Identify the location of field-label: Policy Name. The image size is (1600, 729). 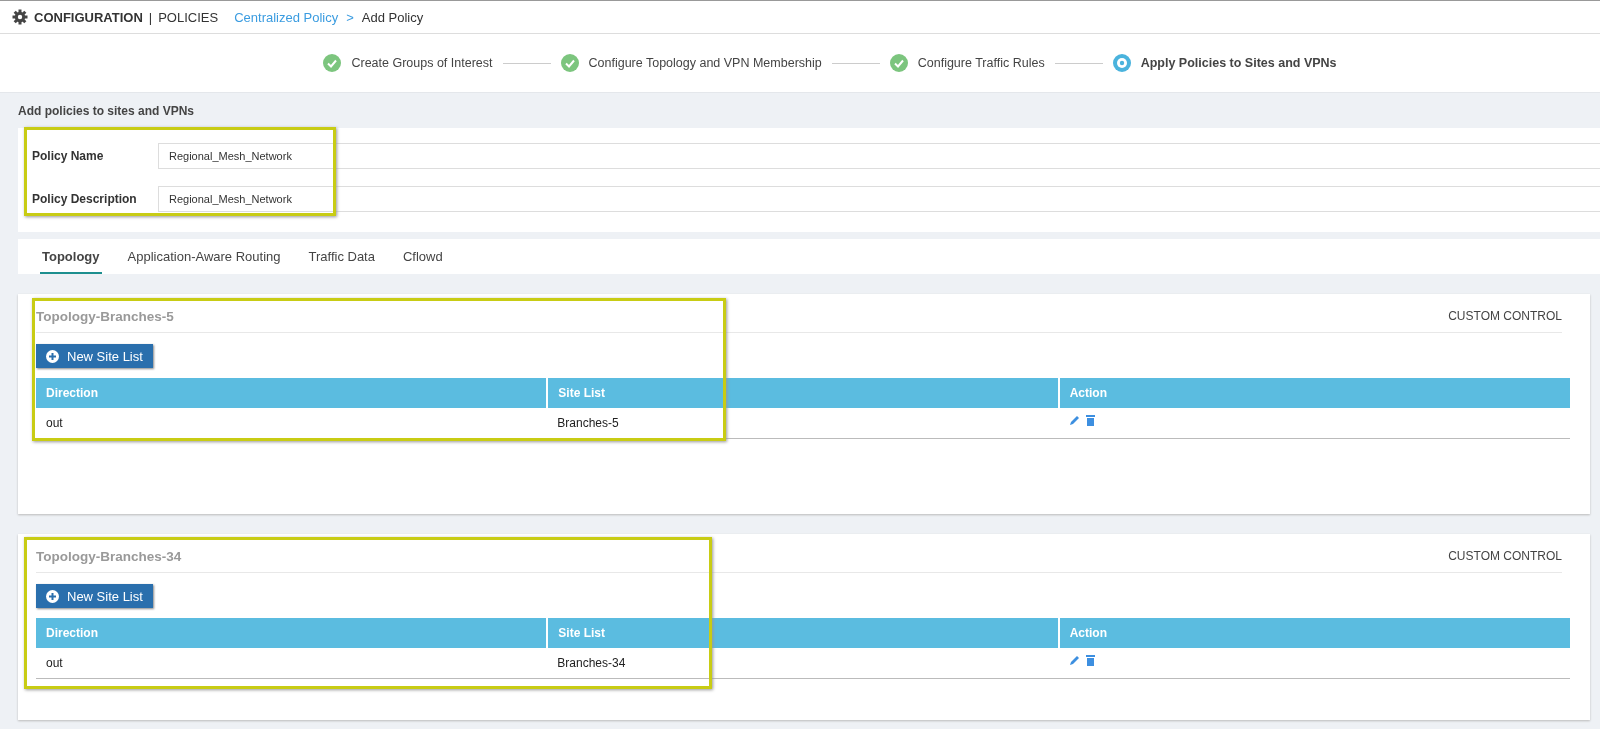
(68, 156).